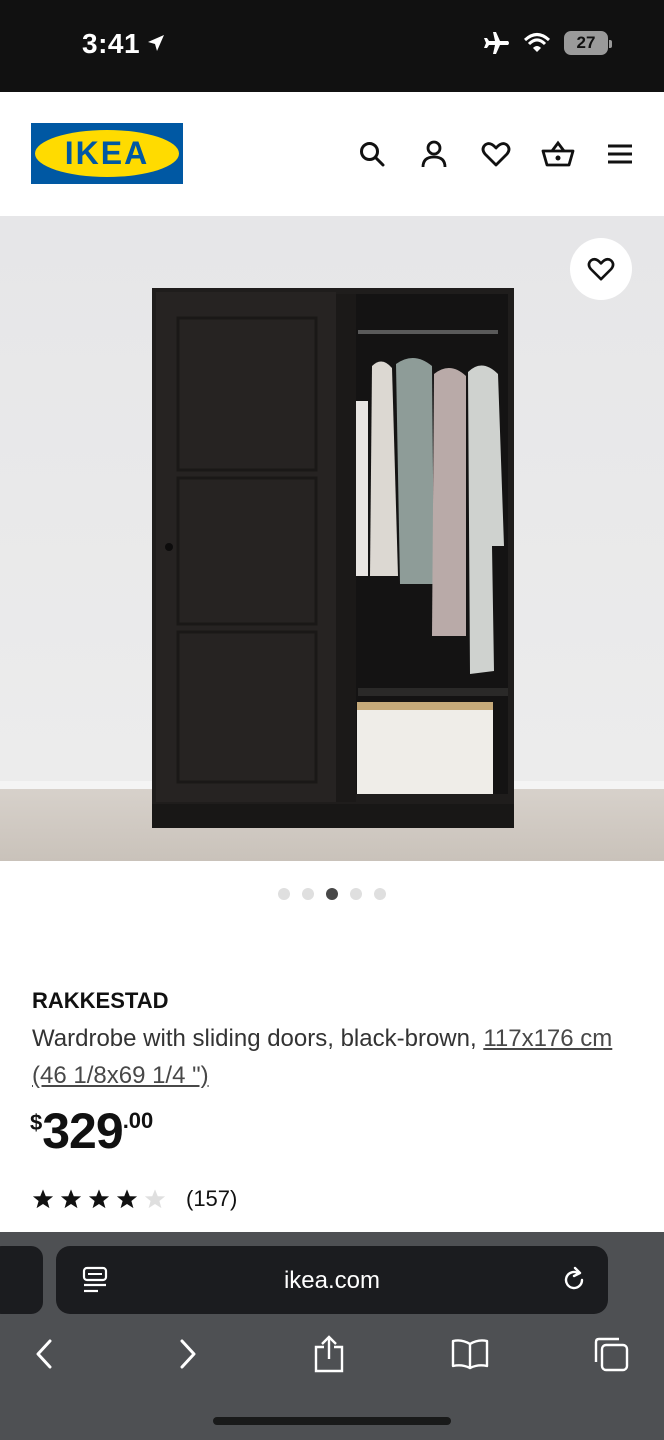 This screenshot has width=664, height=1440. I want to click on basket-icon, so click(558, 153).